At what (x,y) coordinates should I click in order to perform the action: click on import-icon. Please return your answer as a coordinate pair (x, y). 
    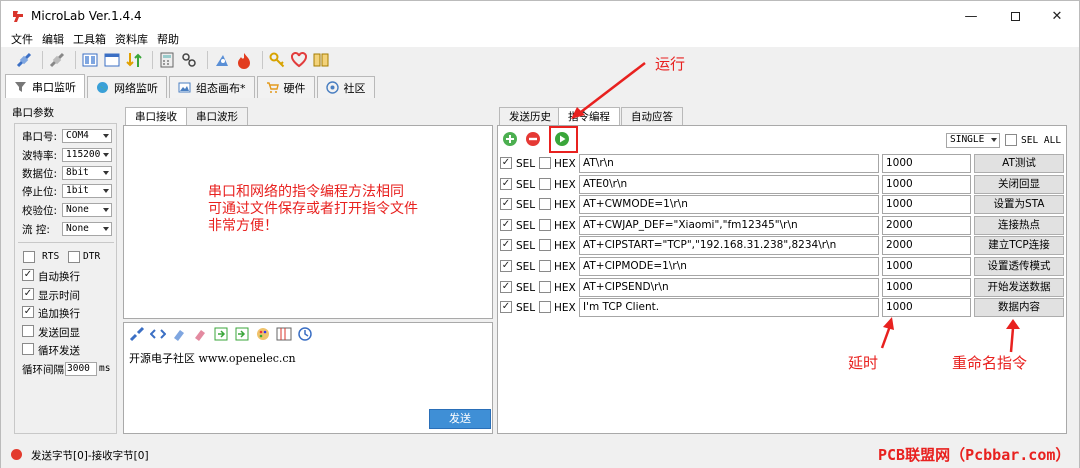
    Looking at the image, I should click on (221, 334).